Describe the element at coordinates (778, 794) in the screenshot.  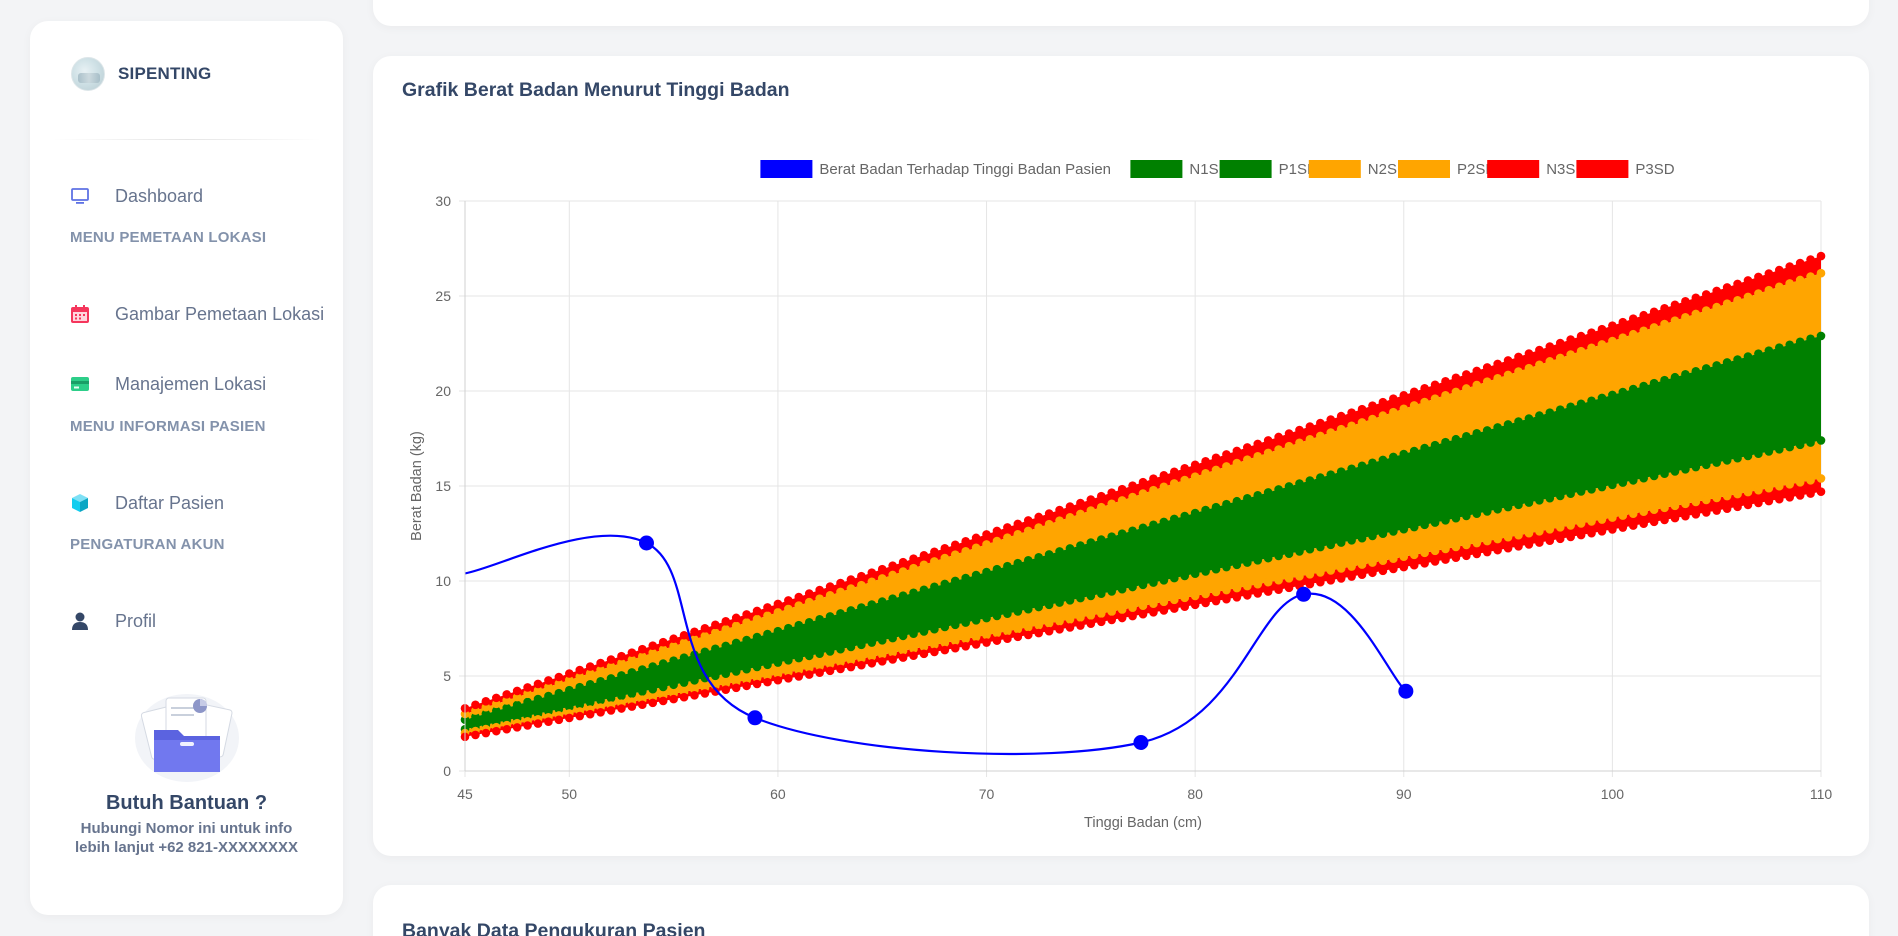
I see `x-tick-label: 60` at that location.